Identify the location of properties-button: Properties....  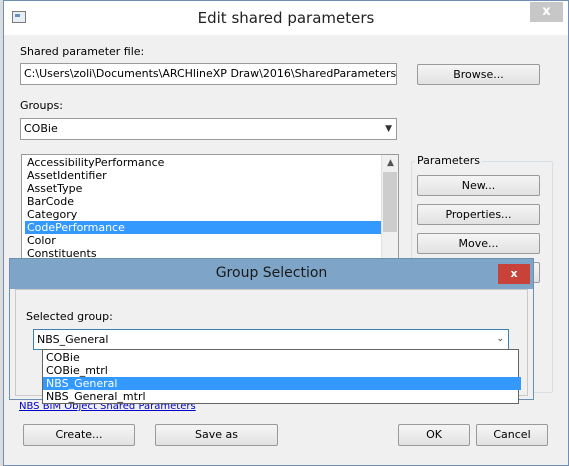
(478, 214).